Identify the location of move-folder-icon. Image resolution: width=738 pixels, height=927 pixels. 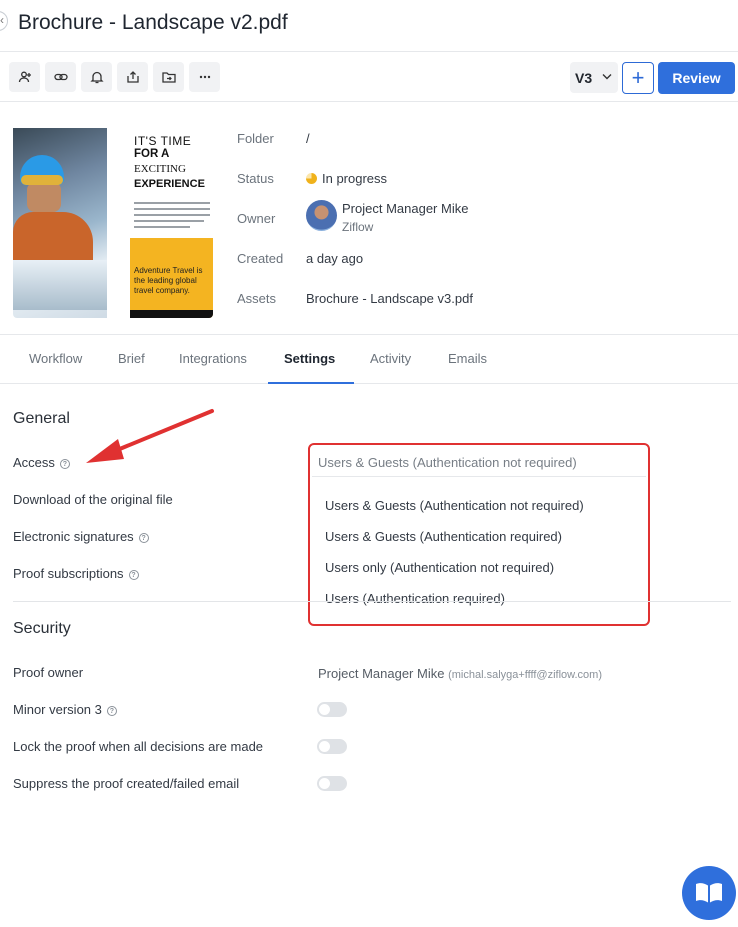
(168, 77).